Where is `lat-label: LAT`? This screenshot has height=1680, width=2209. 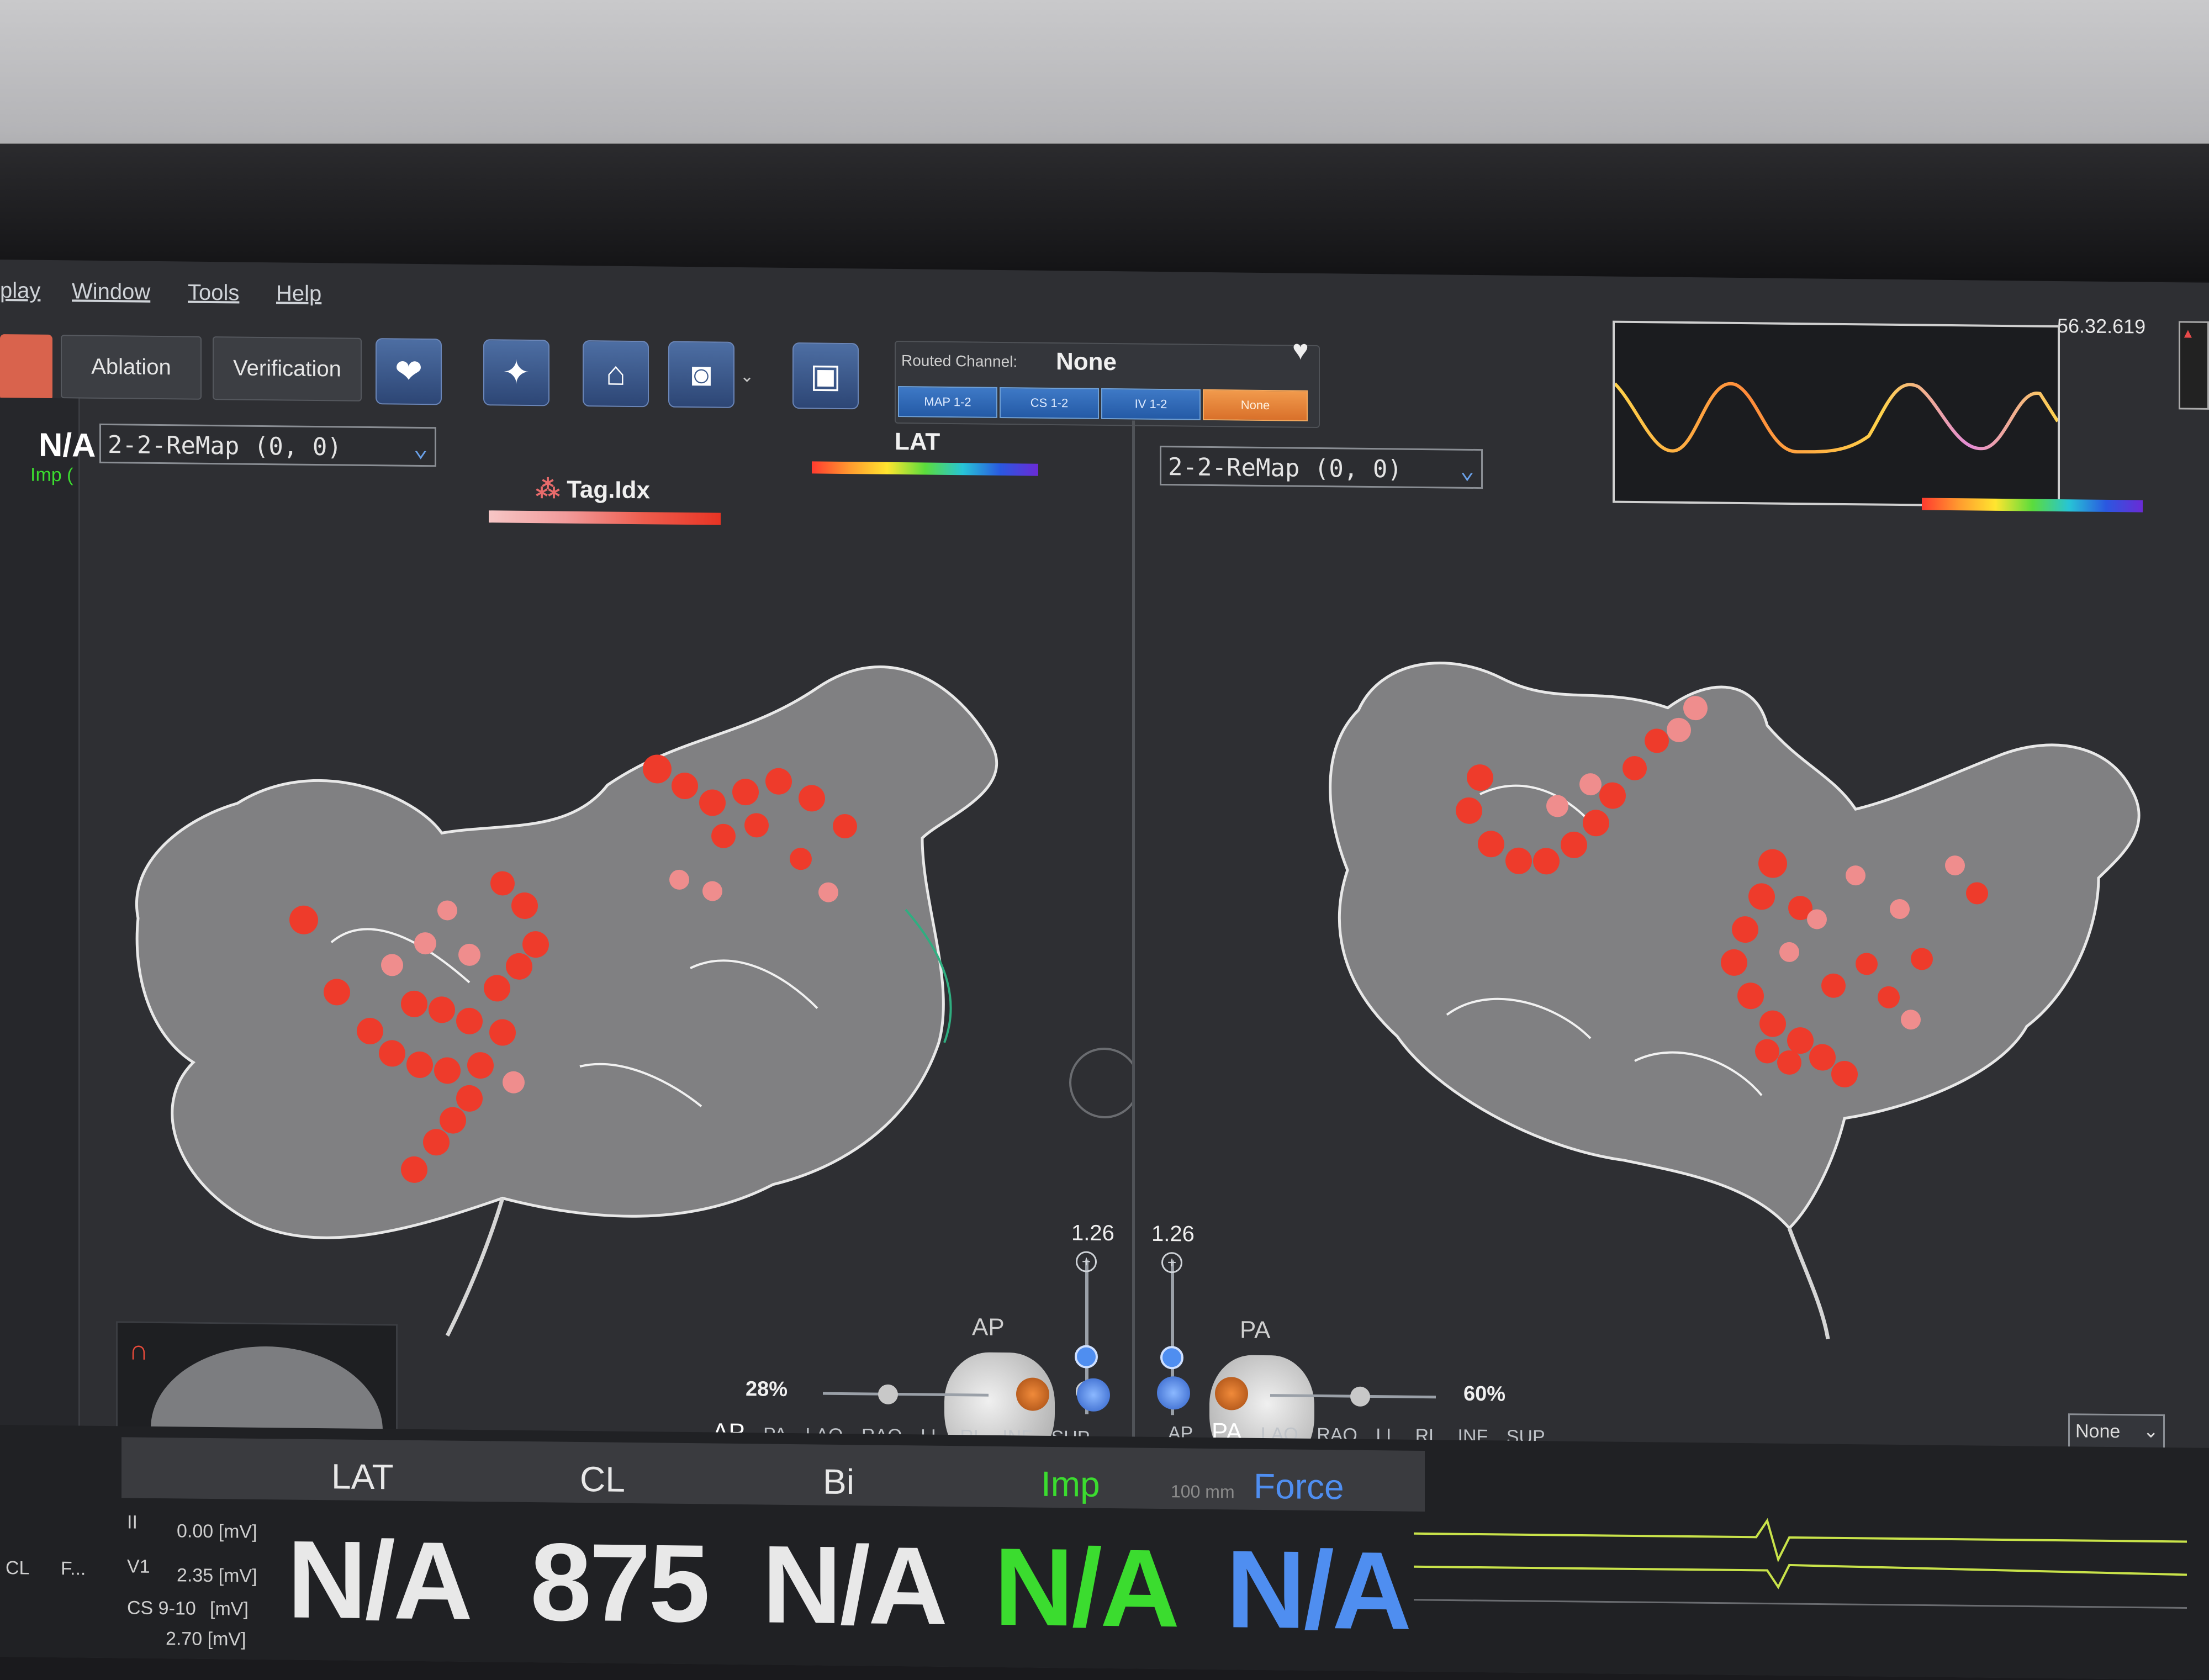 lat-label: LAT is located at coordinates (917, 442).